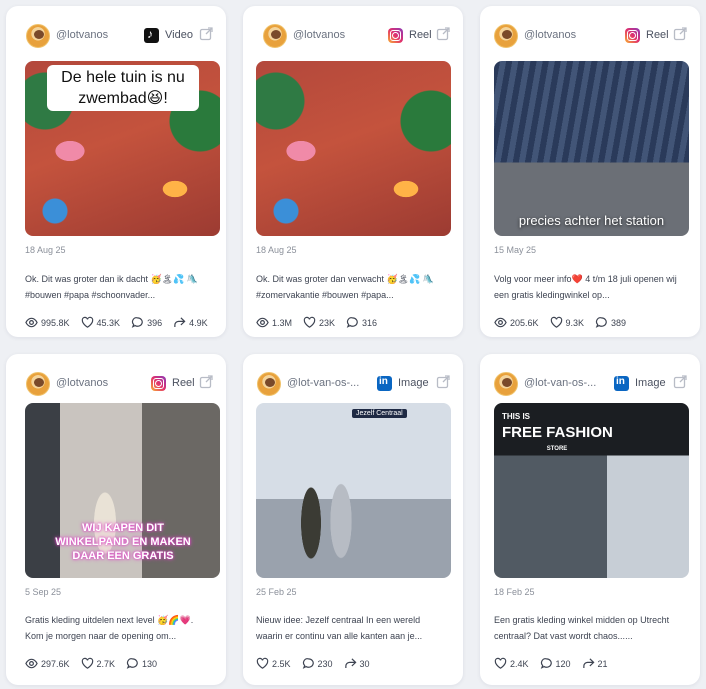 The height and width of the screenshot is (689, 706). What do you see at coordinates (116, 30) in the screenshot?
I see `card-header: @lotvanos Video` at bounding box center [116, 30].